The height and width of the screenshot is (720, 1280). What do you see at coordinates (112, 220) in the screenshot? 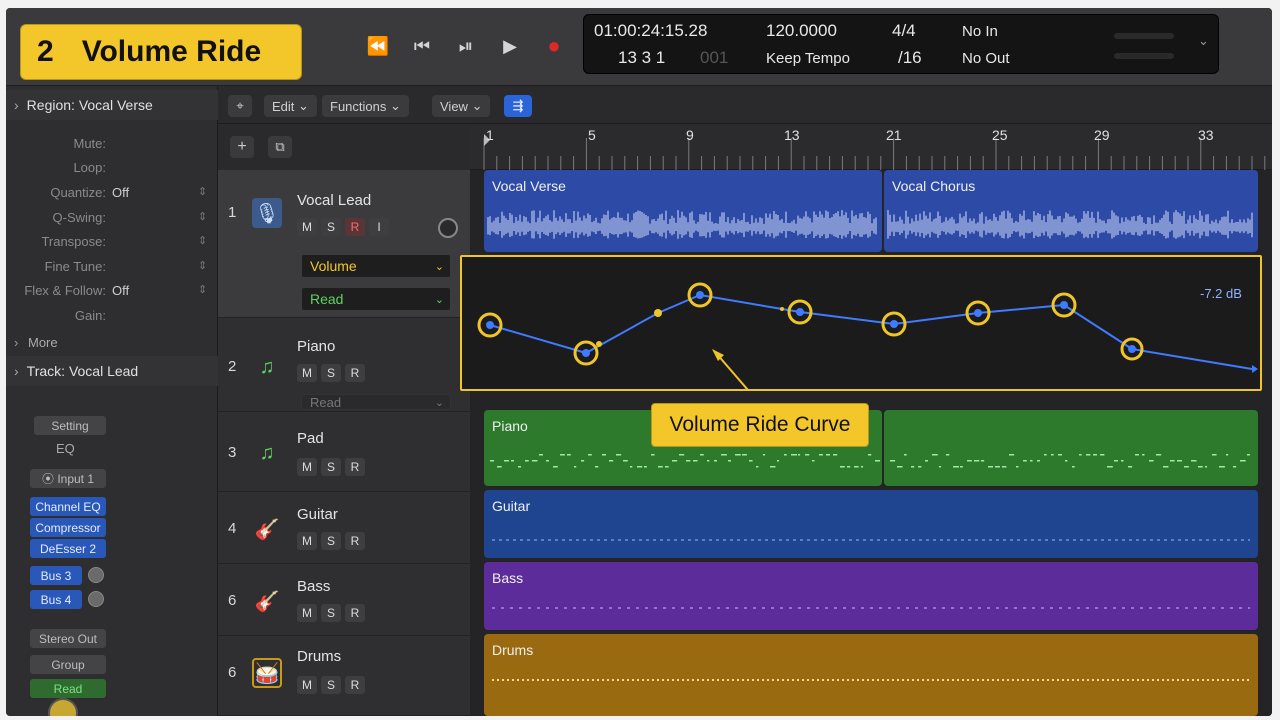
I see `param-q-swing: Q-Swing: ⇕` at bounding box center [112, 220].